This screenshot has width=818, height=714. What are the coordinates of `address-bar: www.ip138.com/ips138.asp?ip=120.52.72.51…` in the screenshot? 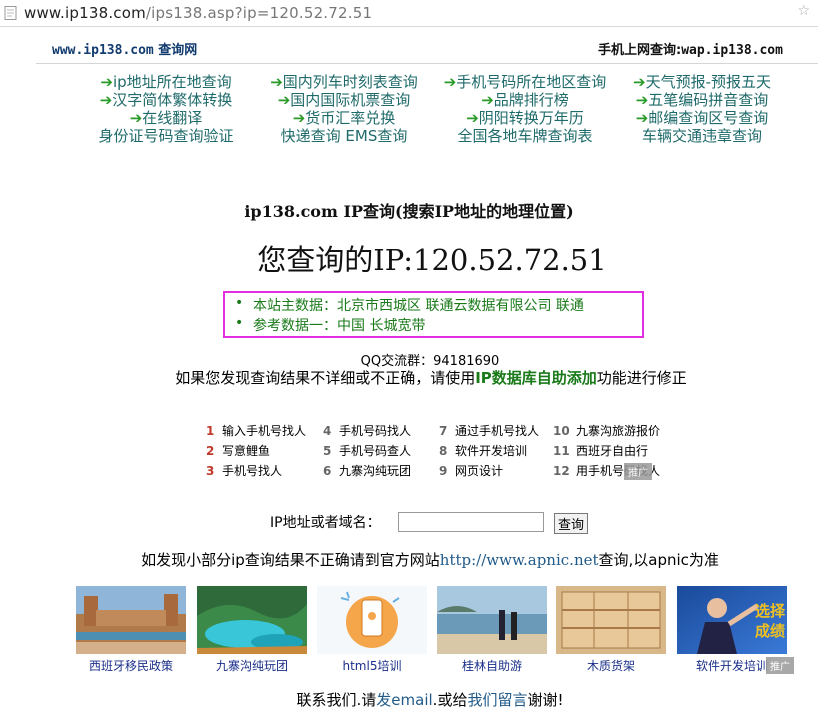 It's located at (409, 13).